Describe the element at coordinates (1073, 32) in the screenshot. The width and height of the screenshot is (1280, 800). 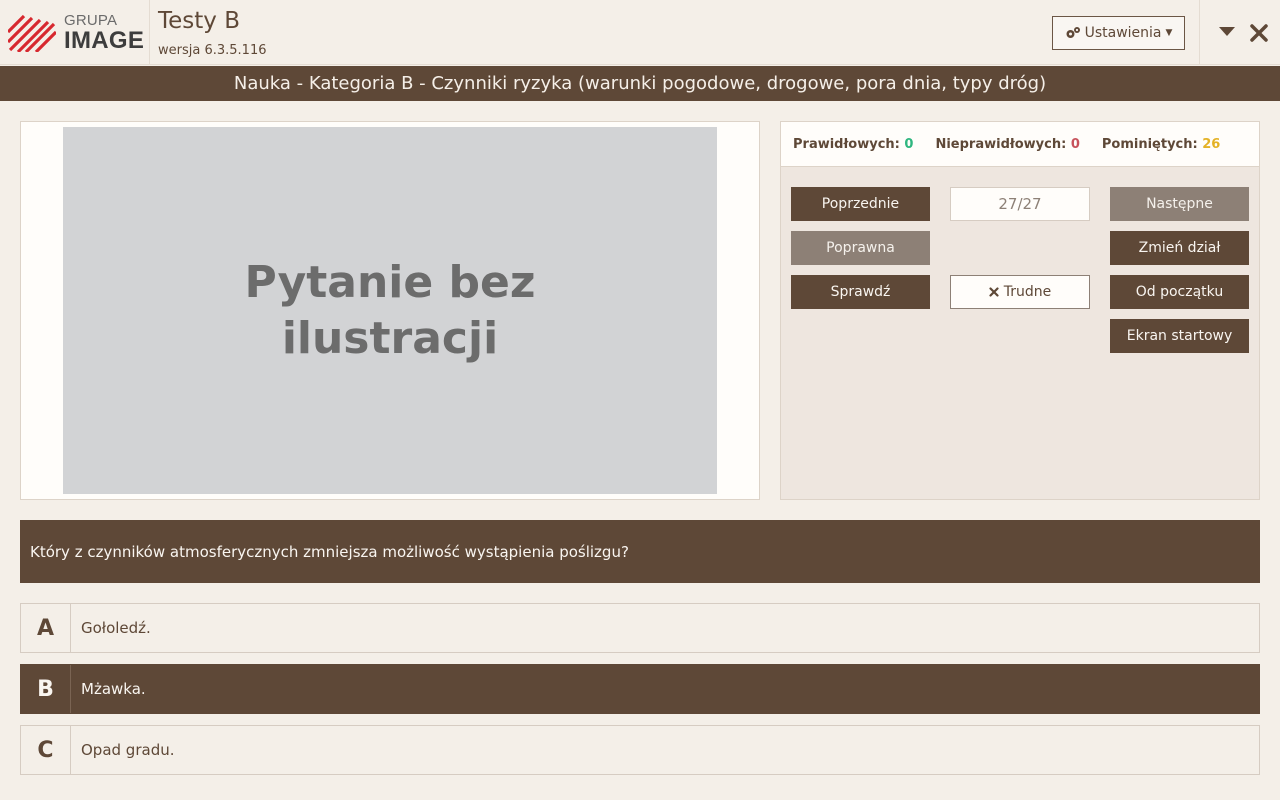
I see `gears-icon` at that location.